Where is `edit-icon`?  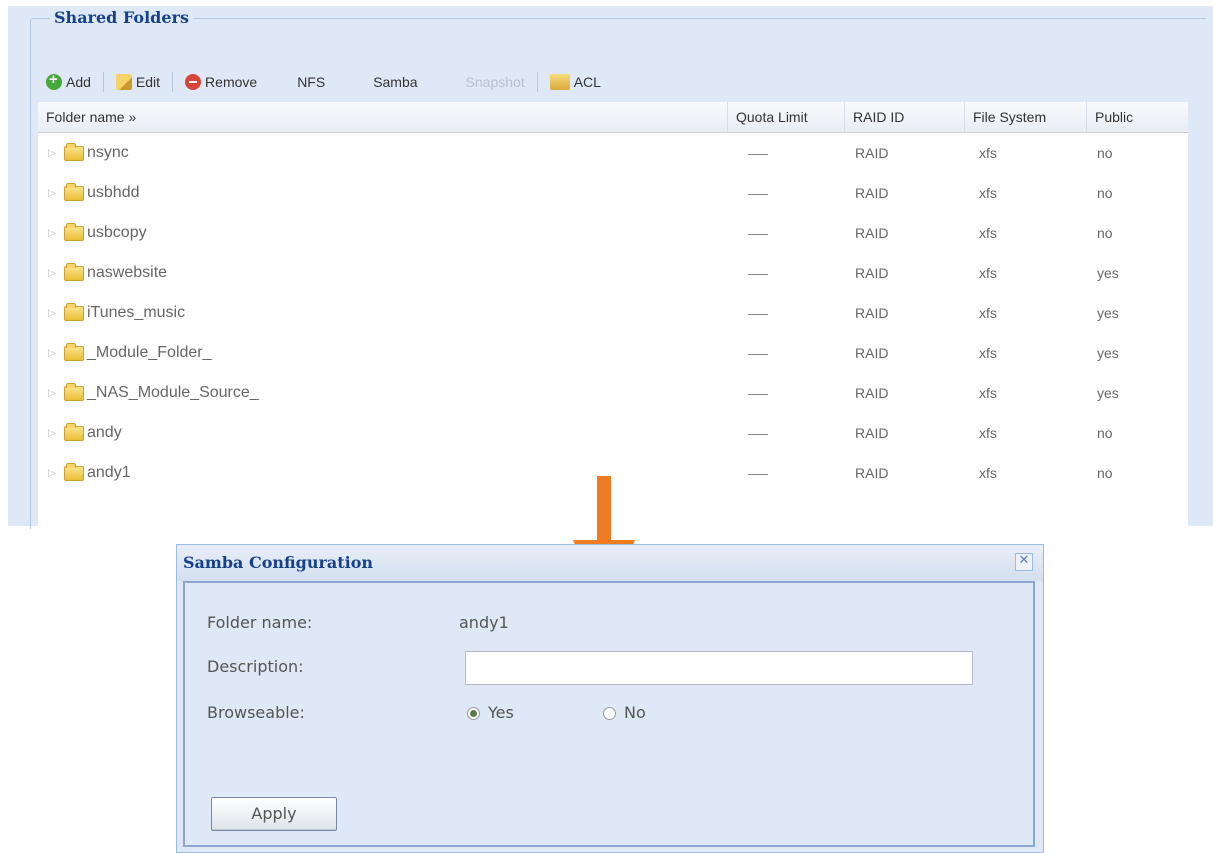
edit-icon is located at coordinates (123, 82).